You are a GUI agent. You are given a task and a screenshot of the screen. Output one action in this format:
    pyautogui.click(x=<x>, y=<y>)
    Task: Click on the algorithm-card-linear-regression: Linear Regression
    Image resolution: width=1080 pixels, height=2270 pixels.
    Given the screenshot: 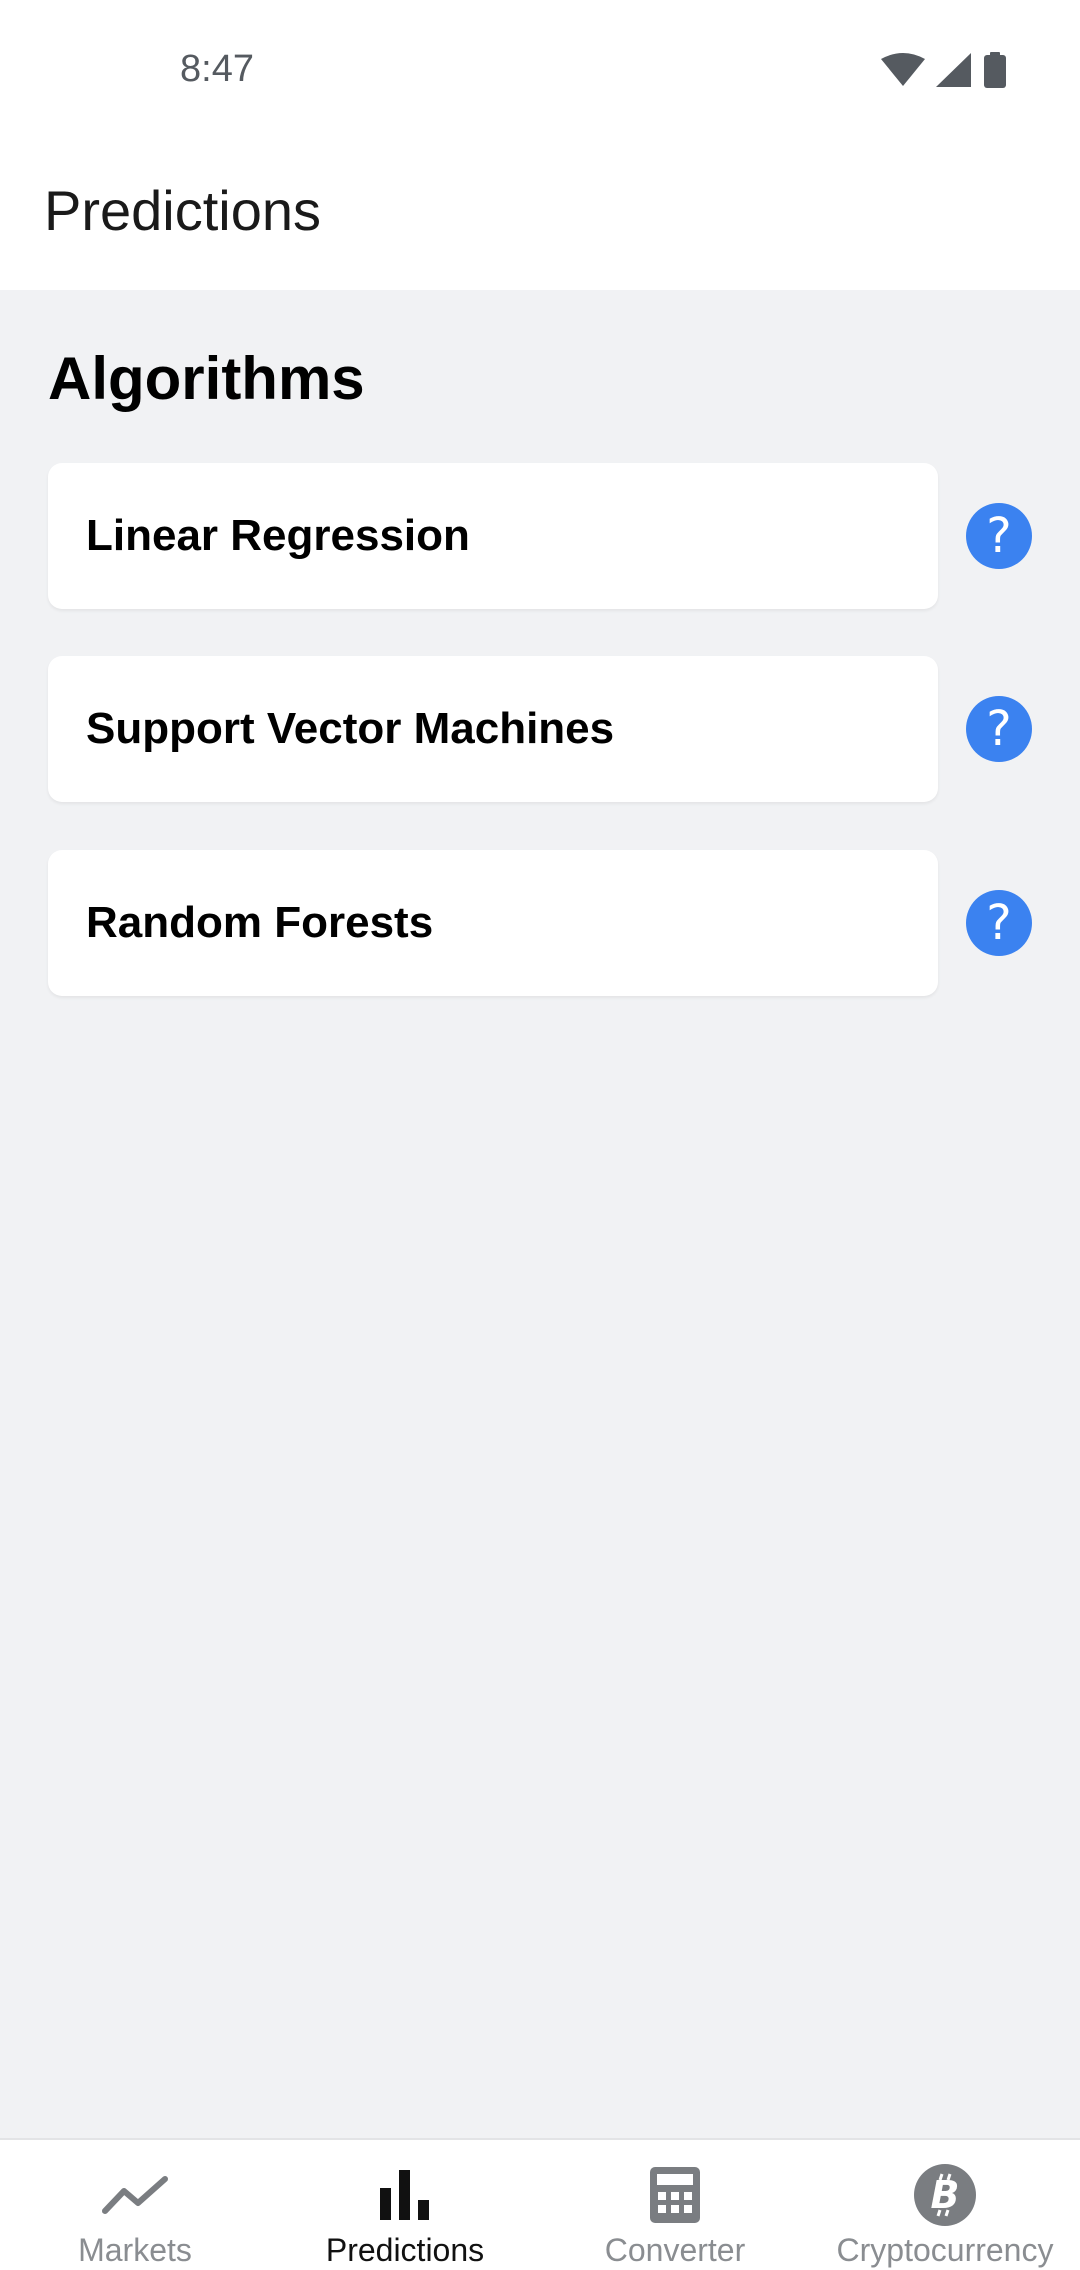 What is the action you would take?
    pyautogui.click(x=493, y=536)
    